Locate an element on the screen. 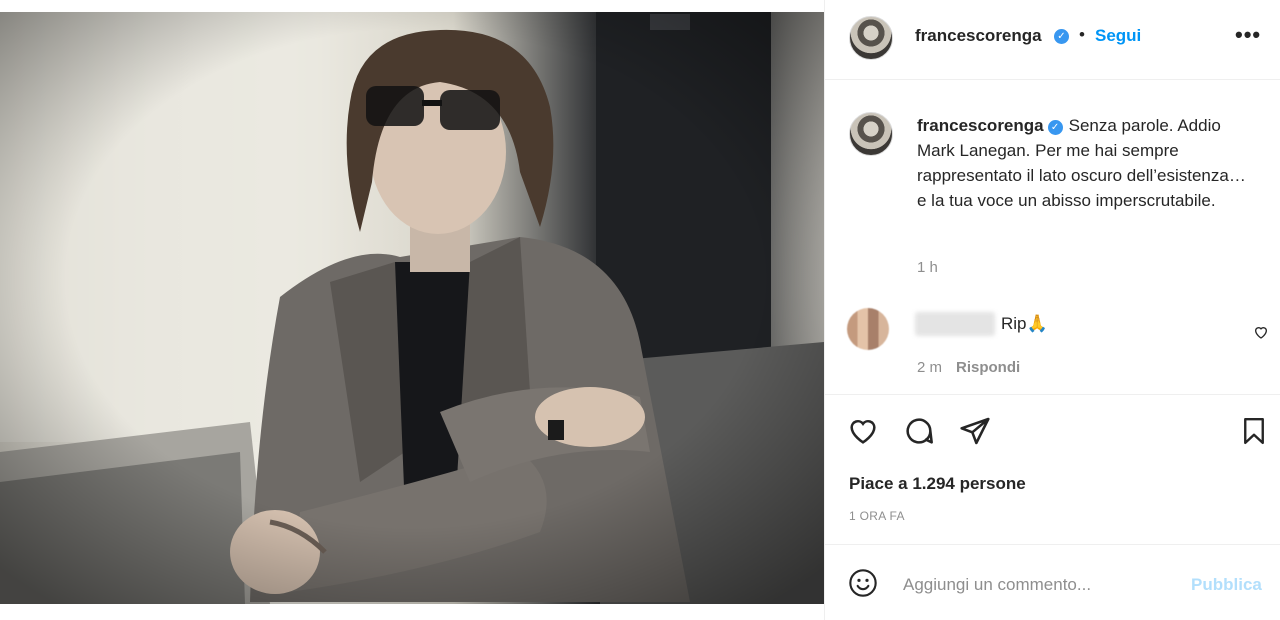 The image size is (1280, 620). comment-like-heart-icon is located at coordinates (1261, 334).